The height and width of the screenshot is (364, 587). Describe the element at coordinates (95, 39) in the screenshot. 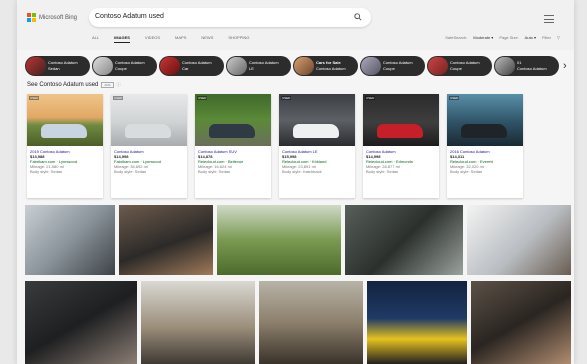

I see `tab-all: ALL` at that location.